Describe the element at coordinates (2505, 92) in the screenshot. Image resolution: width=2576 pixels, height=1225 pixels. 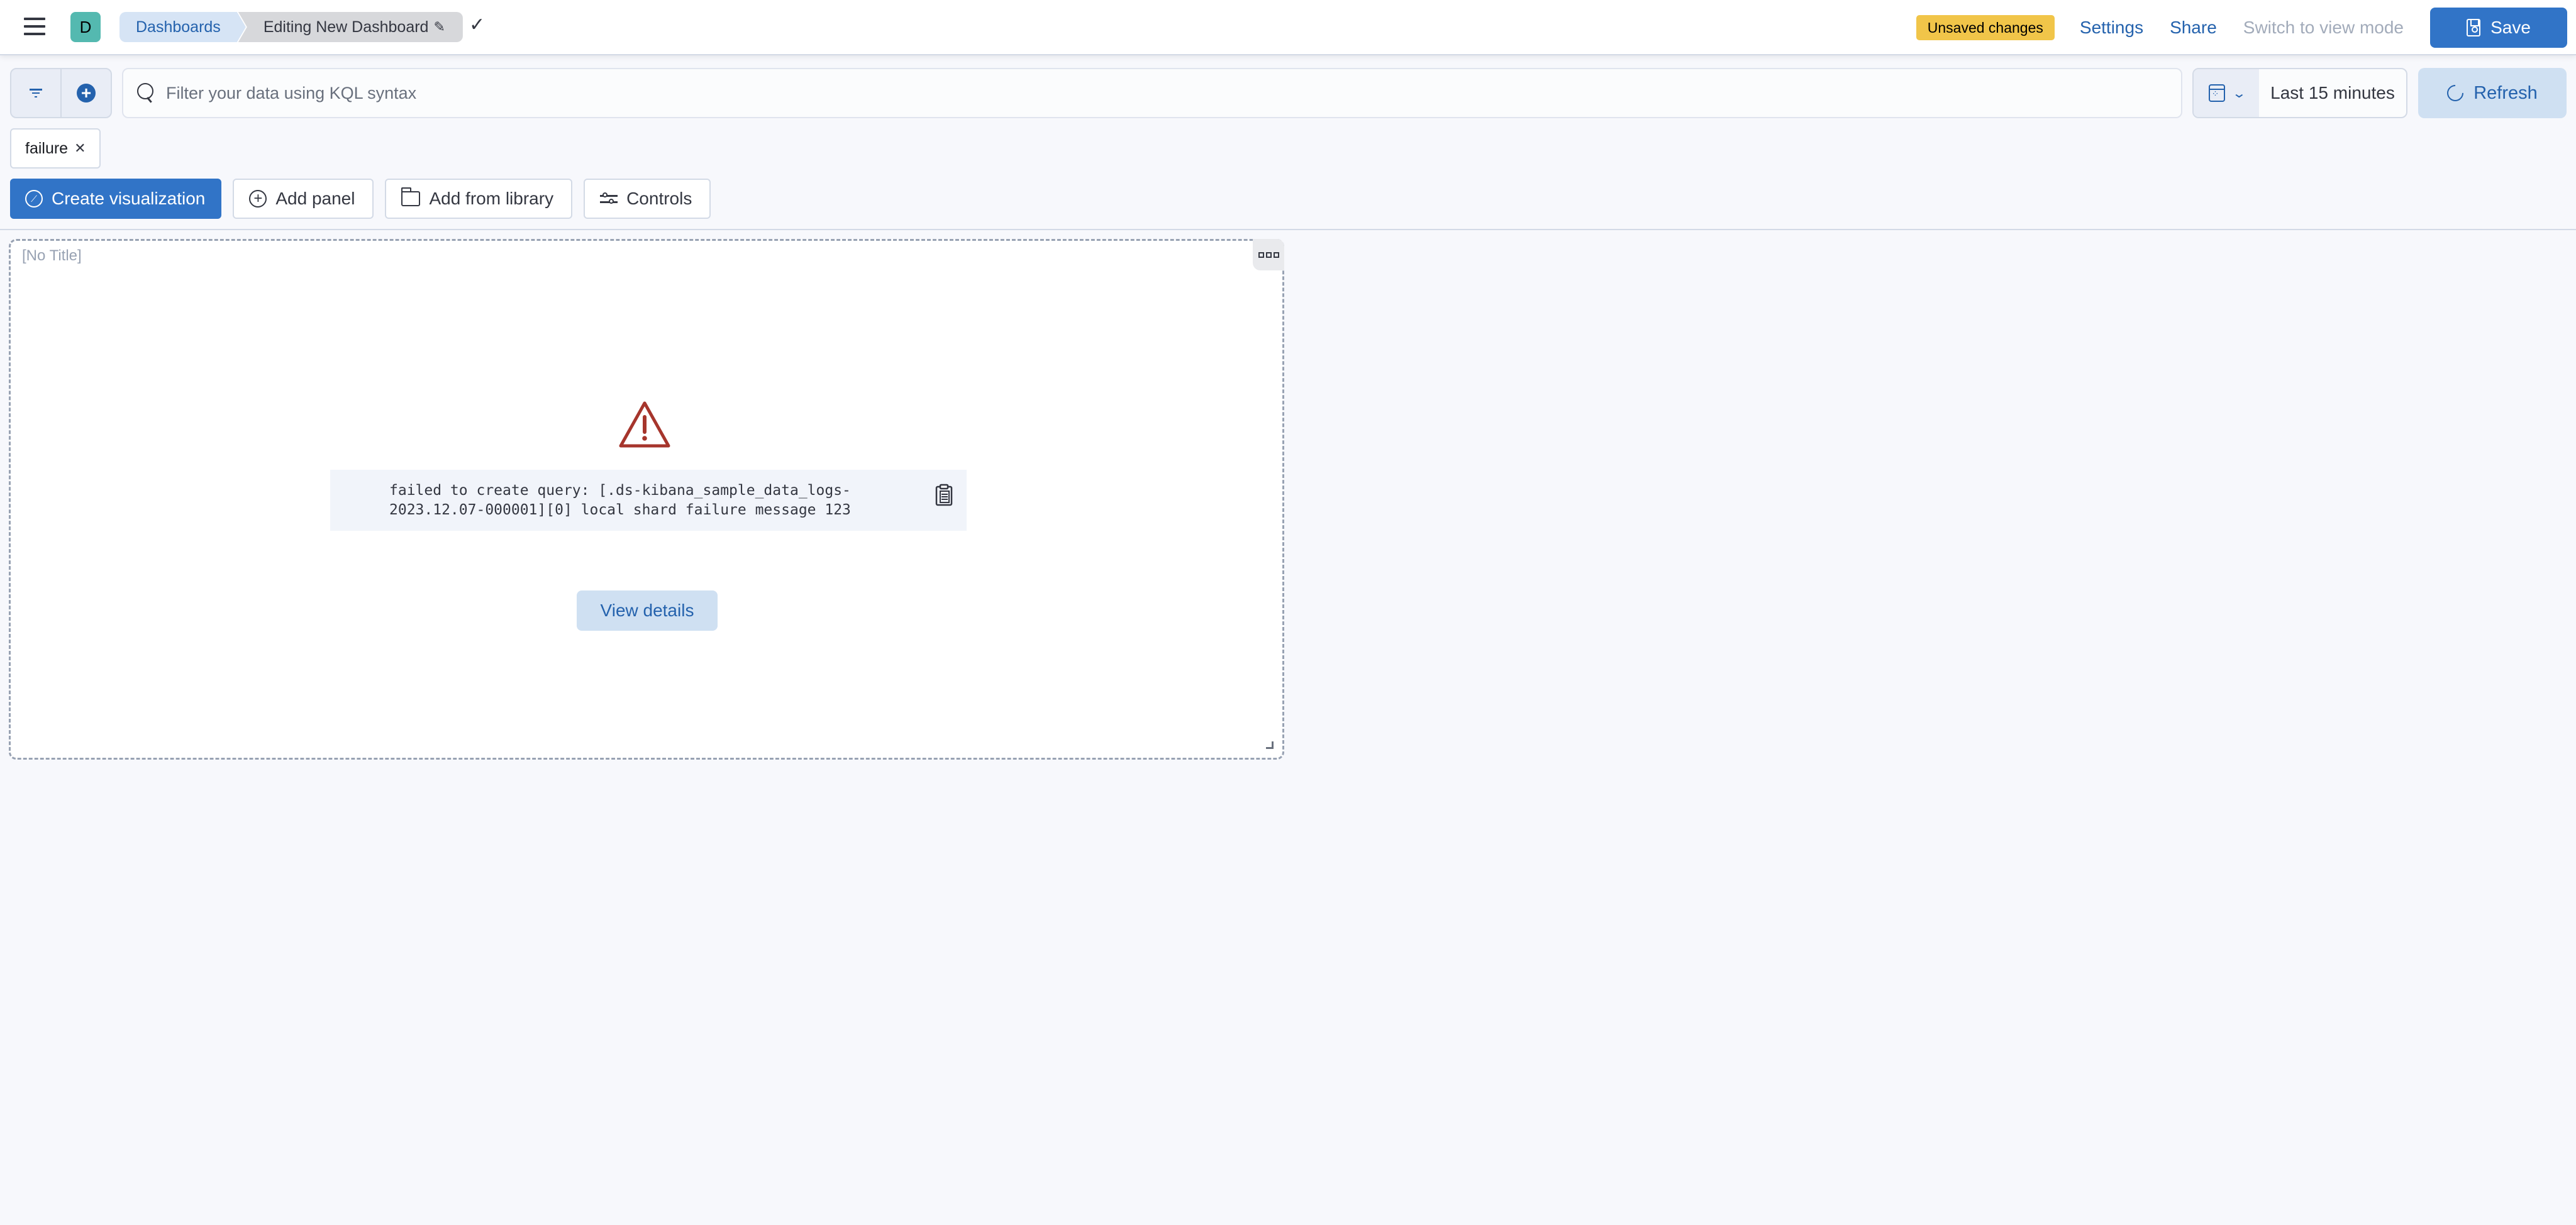
I see `refresh-label: Refresh` at that location.